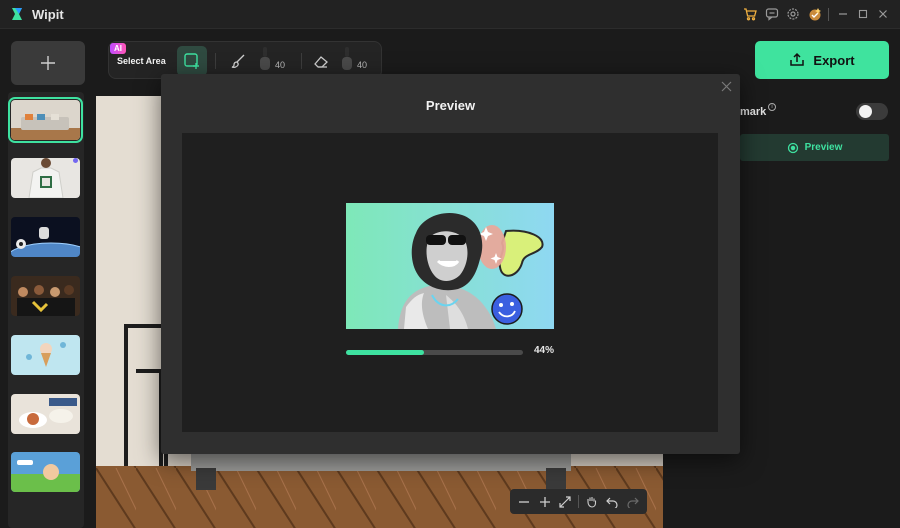  I want to click on thumbnail-living-room, so click(45, 120).